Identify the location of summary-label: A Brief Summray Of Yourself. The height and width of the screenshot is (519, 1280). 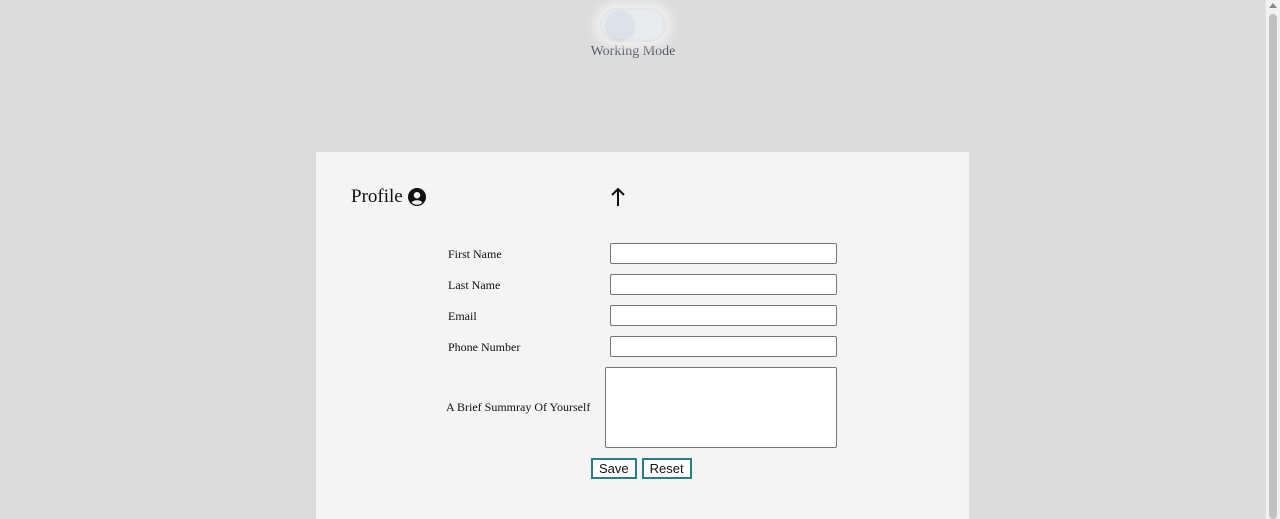
(518, 407).